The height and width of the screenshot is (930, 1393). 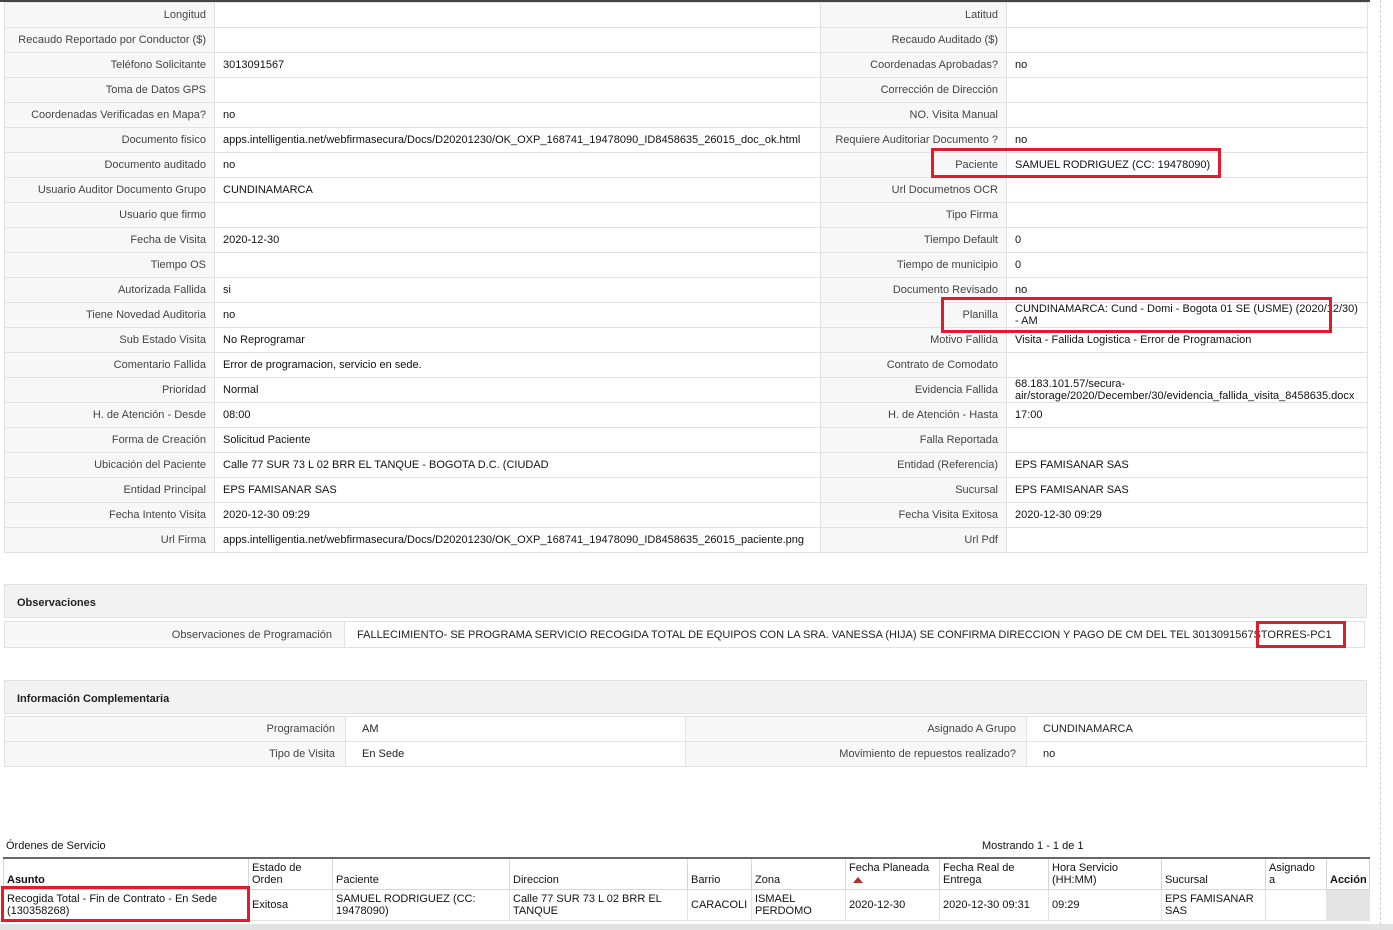 What do you see at coordinates (109, 165) in the screenshot?
I see `documento-auditado-label: Documento auditado` at bounding box center [109, 165].